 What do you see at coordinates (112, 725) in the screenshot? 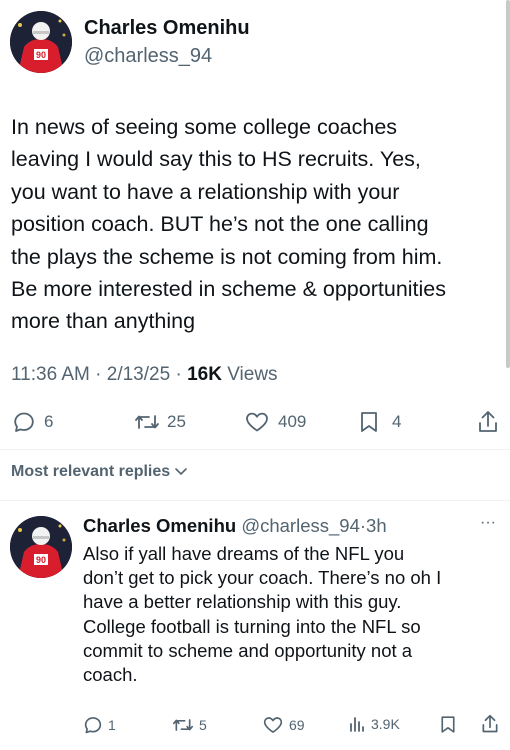
I see `reply-reply-count: 1` at bounding box center [112, 725].